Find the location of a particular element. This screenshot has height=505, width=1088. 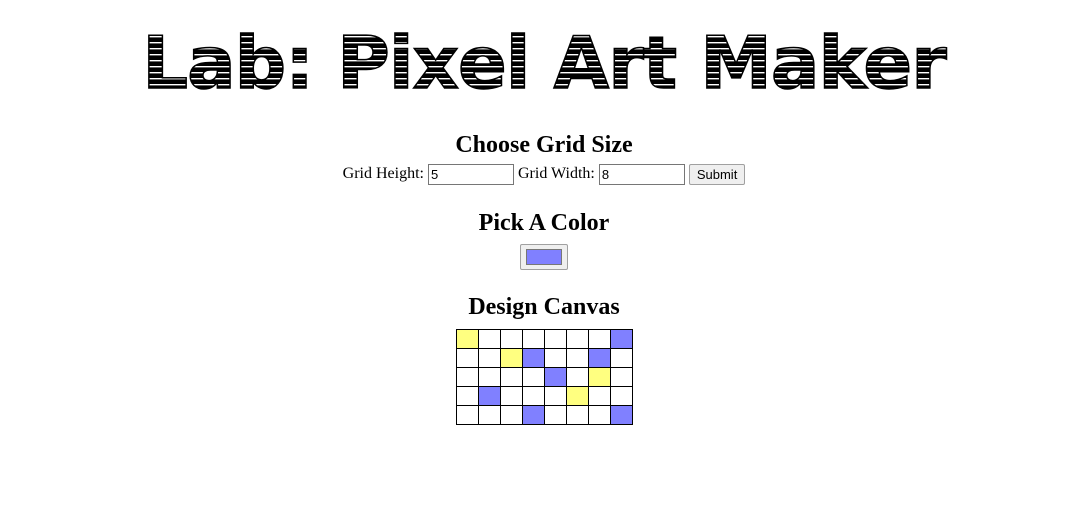

color-picker-wrap is located at coordinates (544, 259).